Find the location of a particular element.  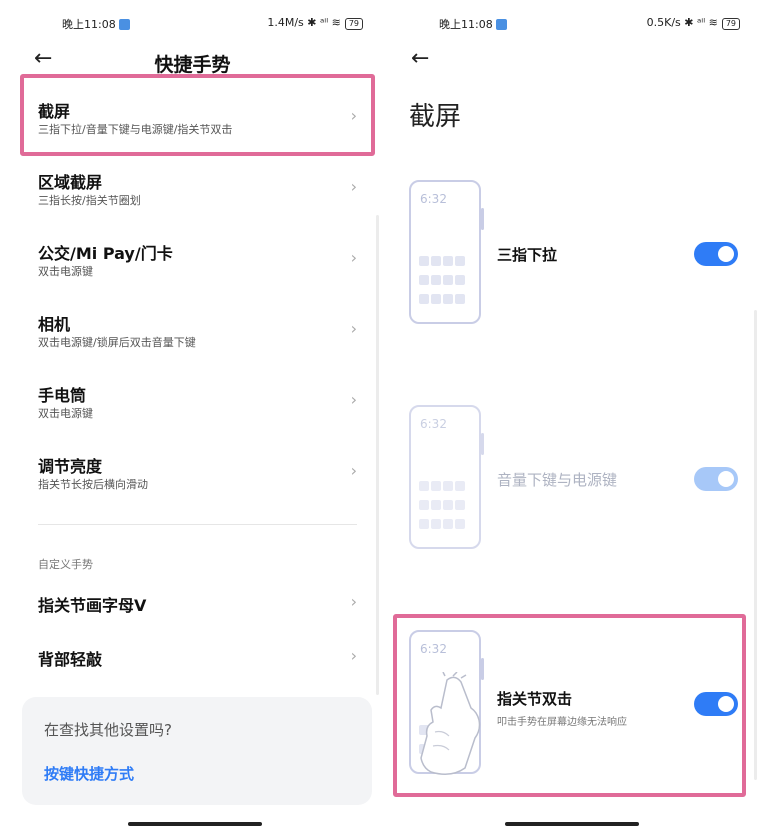

network-speed: 0.5K/s ✱ ᵃⁱˡ ≋ is located at coordinates (682, 22).